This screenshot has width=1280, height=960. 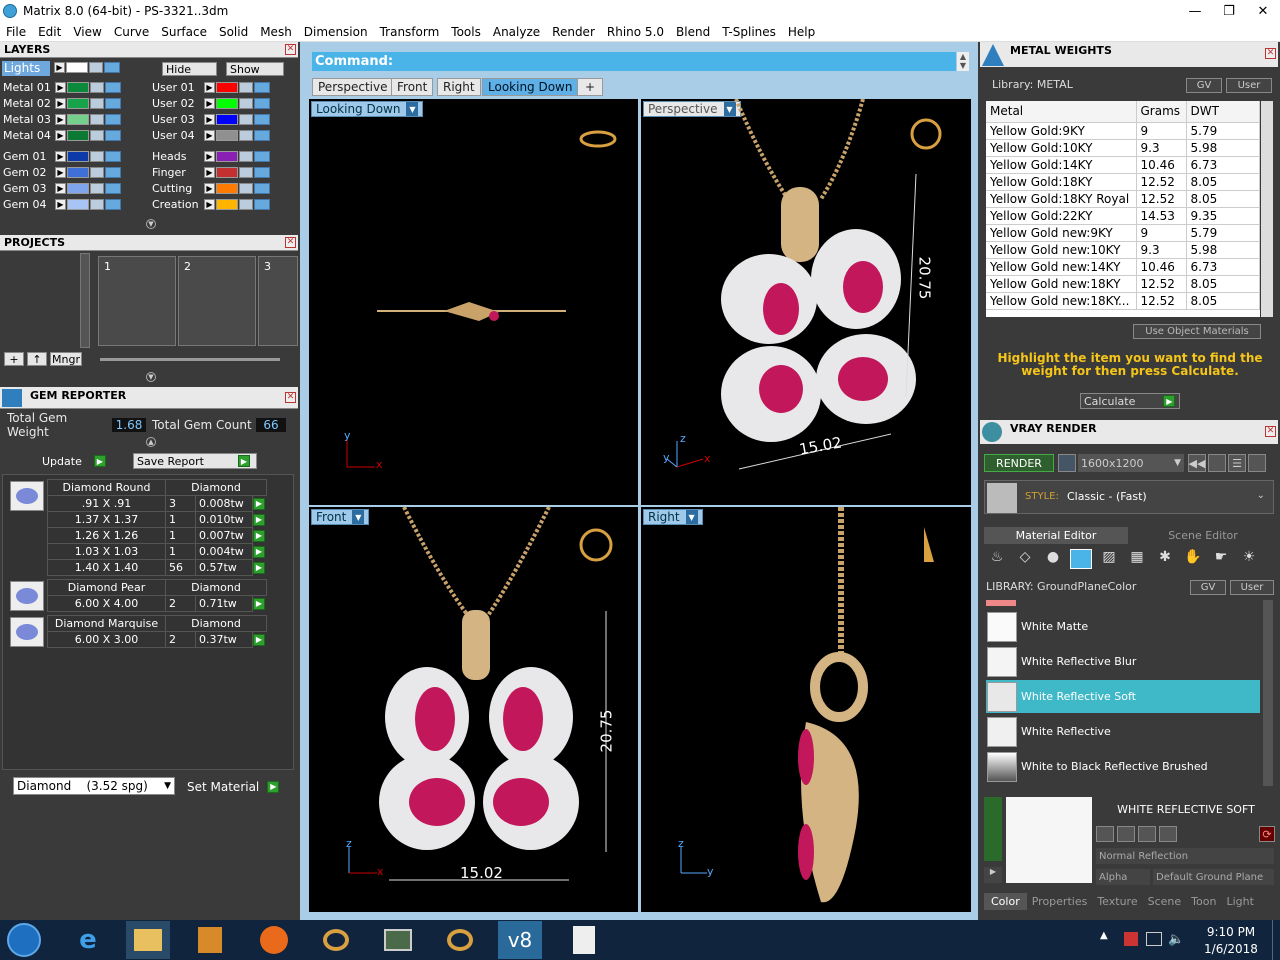 What do you see at coordinates (1197, 463) in the screenshot?
I see `rewind-icon: ◀◀` at bounding box center [1197, 463].